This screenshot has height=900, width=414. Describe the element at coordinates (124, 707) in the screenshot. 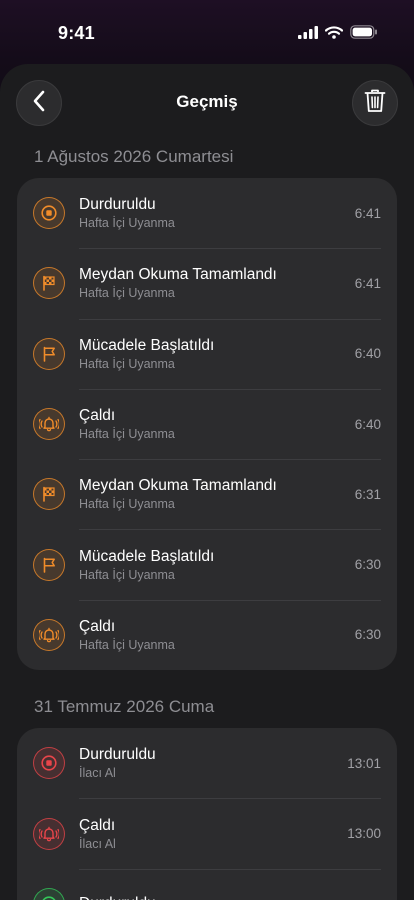

I see `section-date-header: 31 Temmuz 2026 Cuma` at that location.